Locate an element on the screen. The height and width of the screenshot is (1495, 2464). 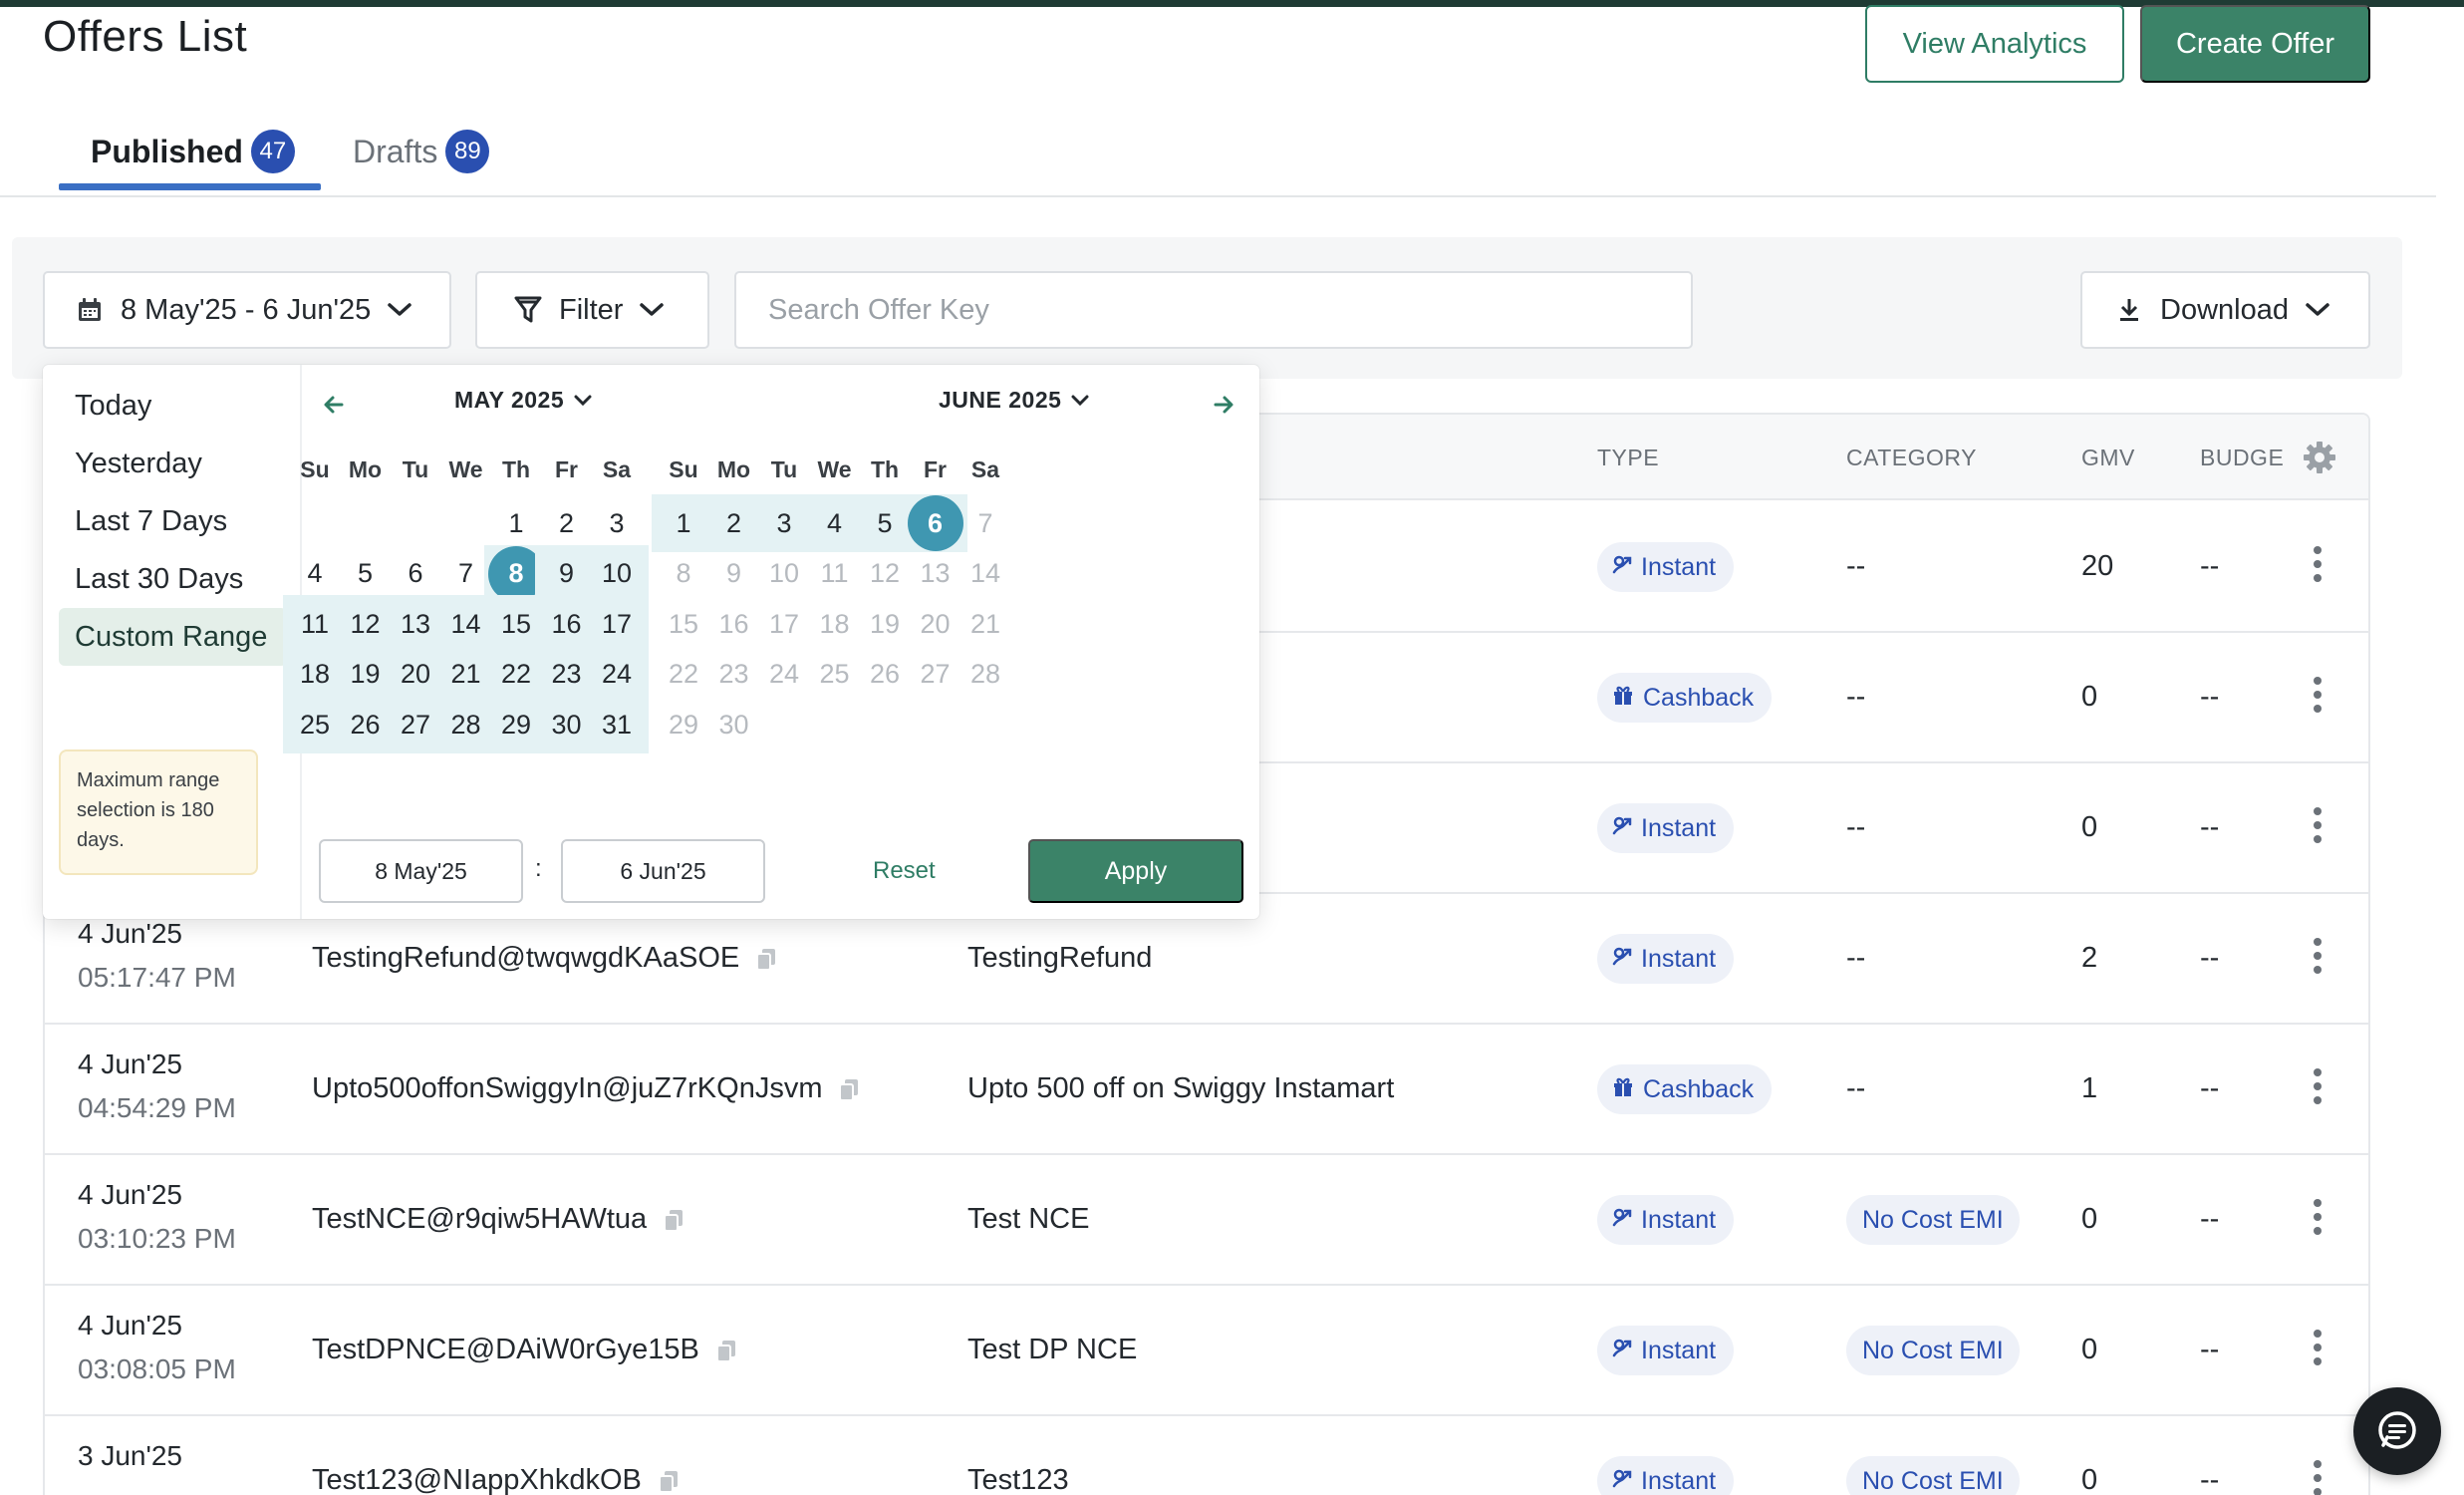
gmv-value: 2 is located at coordinates (2089, 958).